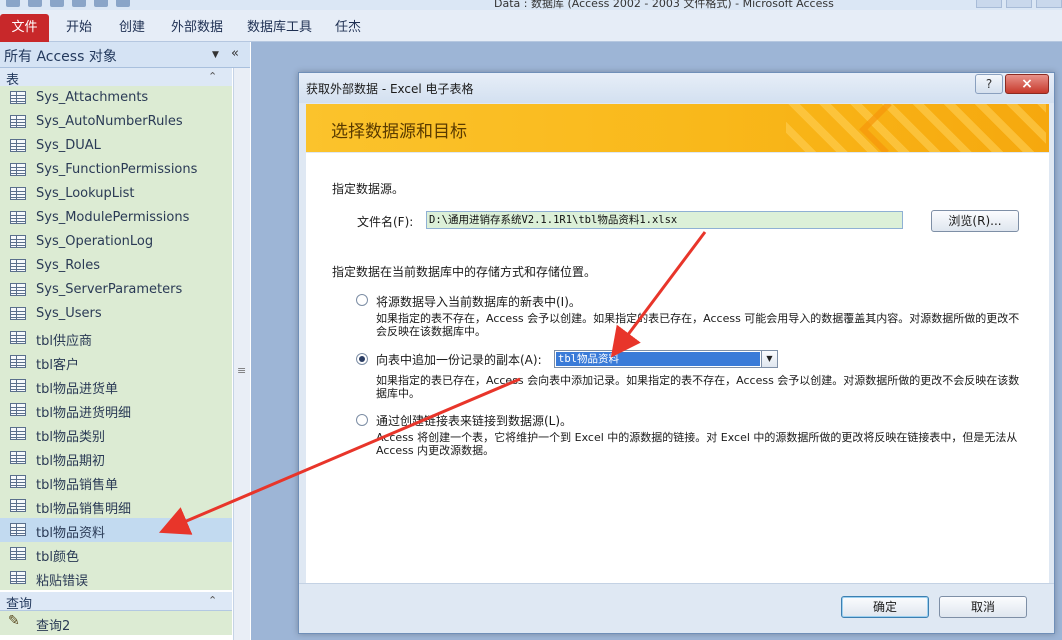 The width and height of the screenshot is (1062, 640). Describe the element at coordinates (676, 608) in the screenshot. I see `dialog-footer: 确定 取消` at that location.